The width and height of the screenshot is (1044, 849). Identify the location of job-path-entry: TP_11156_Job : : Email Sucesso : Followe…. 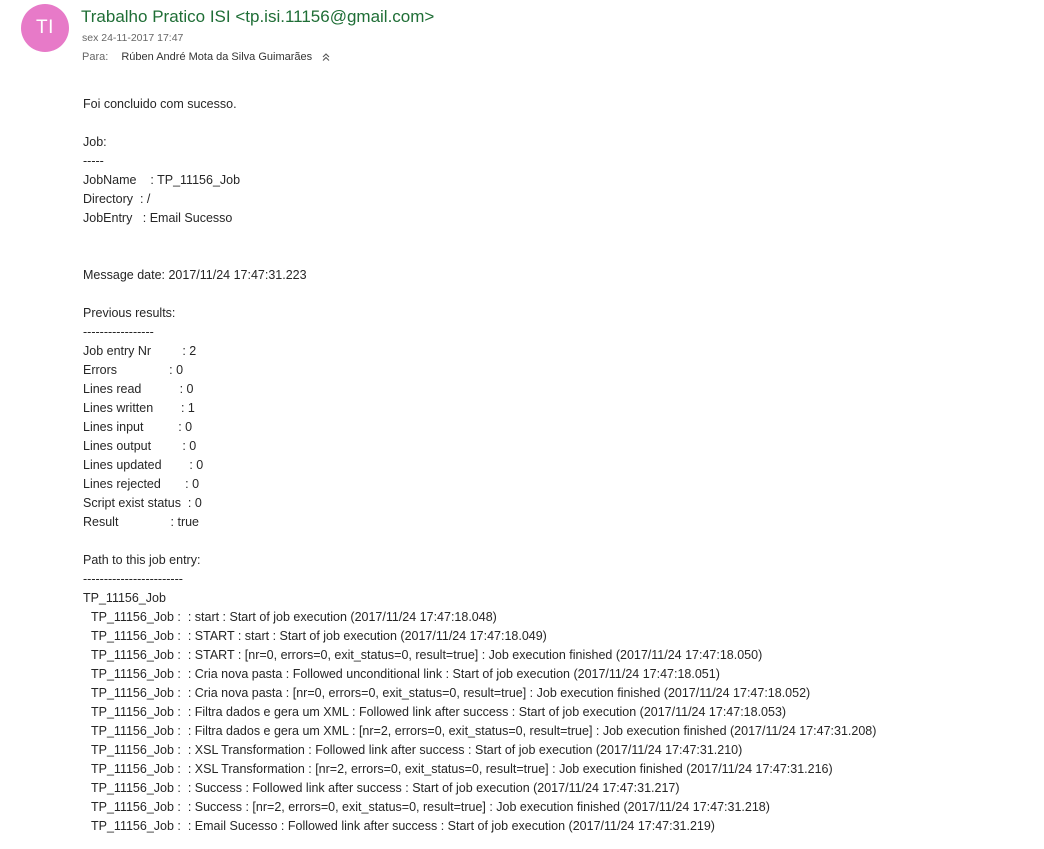
(403, 826).